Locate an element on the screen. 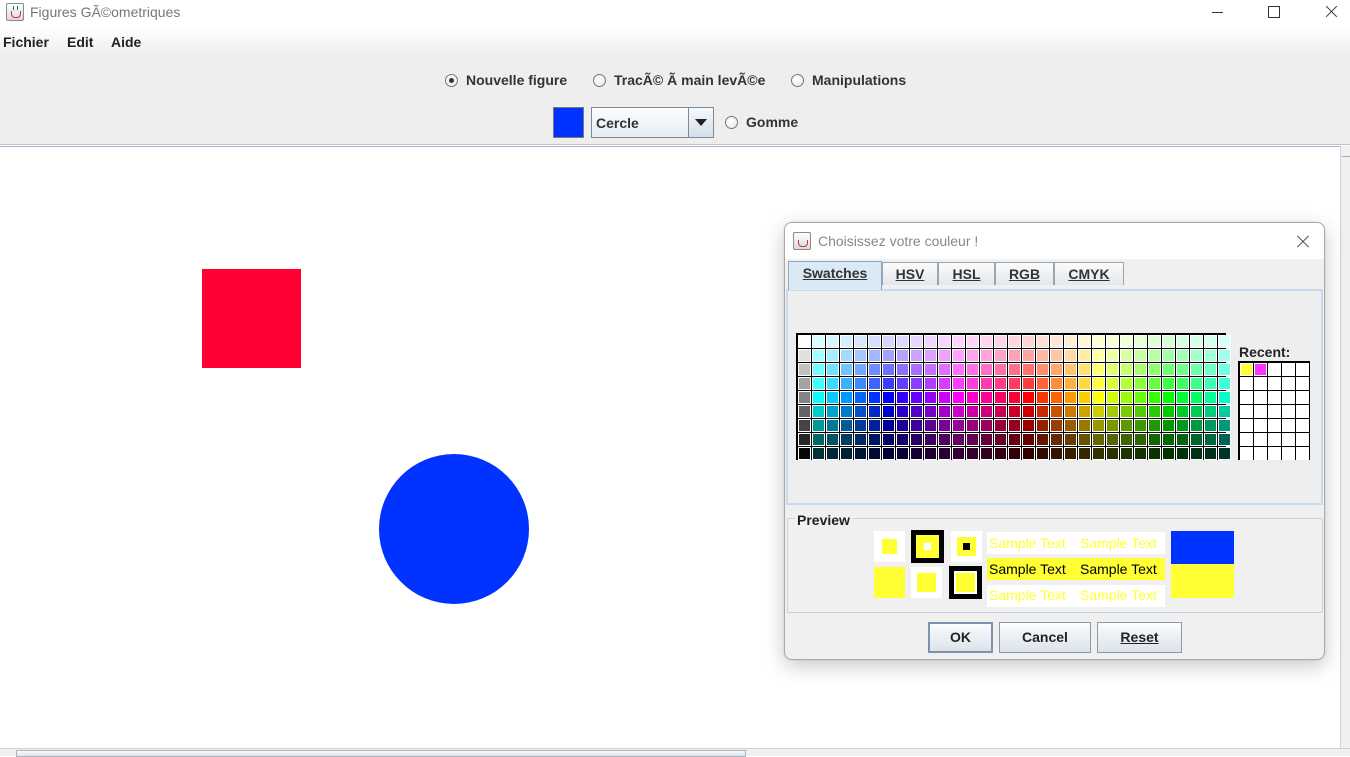  shape-select: Cercle is located at coordinates (652, 122).